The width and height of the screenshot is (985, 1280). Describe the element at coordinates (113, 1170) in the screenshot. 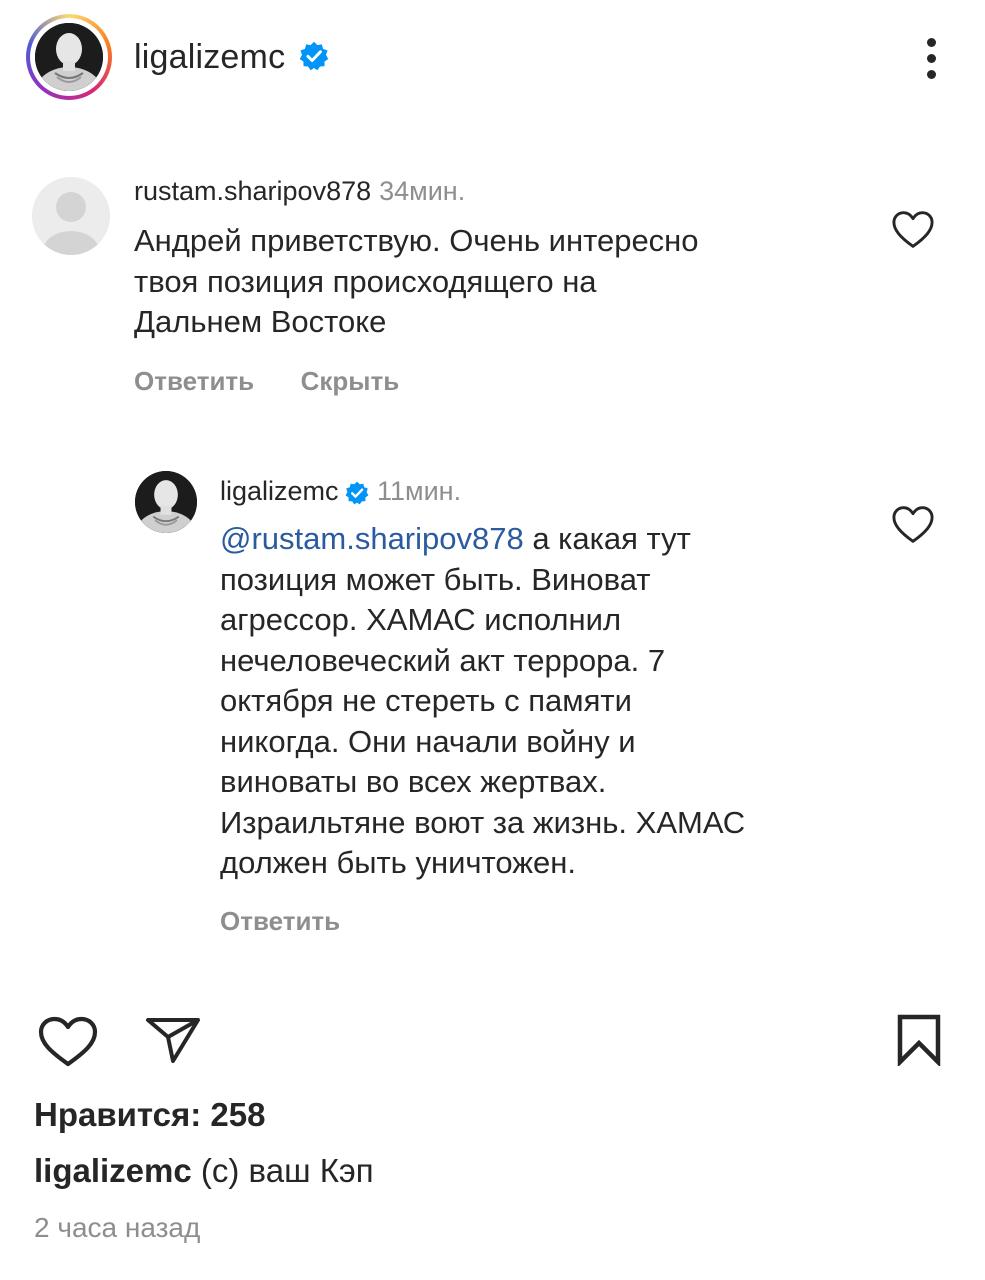

I see `caption-username: ligalizemc` at that location.